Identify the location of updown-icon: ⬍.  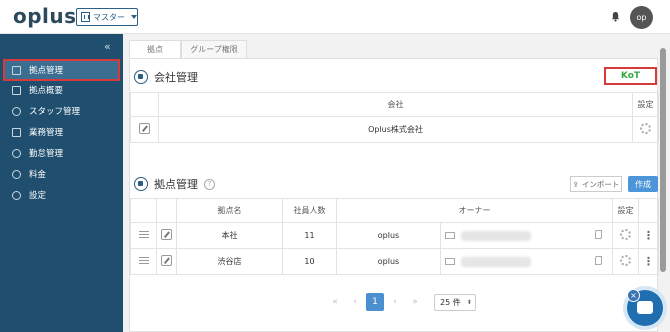
(469, 302).